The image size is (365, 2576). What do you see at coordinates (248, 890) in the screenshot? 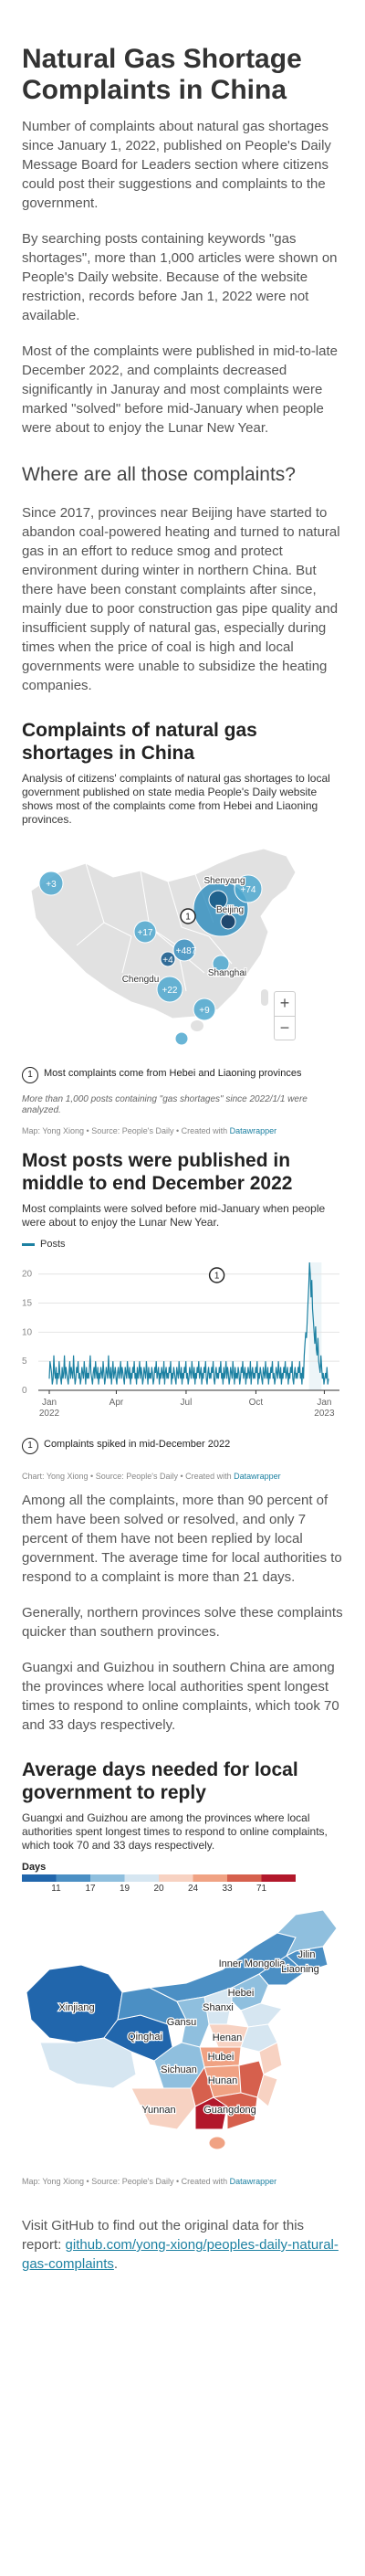
I see `bubble-label-liaoning: +74` at bounding box center [248, 890].